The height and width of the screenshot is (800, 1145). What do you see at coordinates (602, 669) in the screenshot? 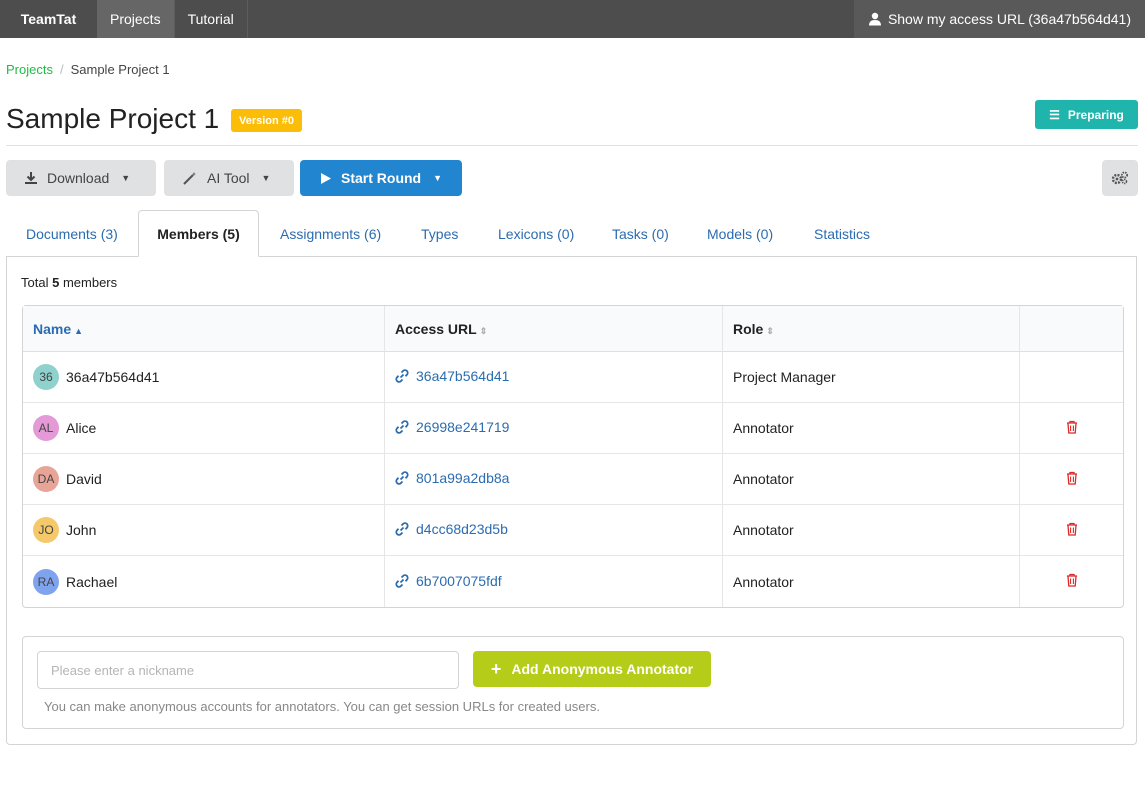
I see `add-annotator-label: Add Anonymous Annotator` at bounding box center [602, 669].